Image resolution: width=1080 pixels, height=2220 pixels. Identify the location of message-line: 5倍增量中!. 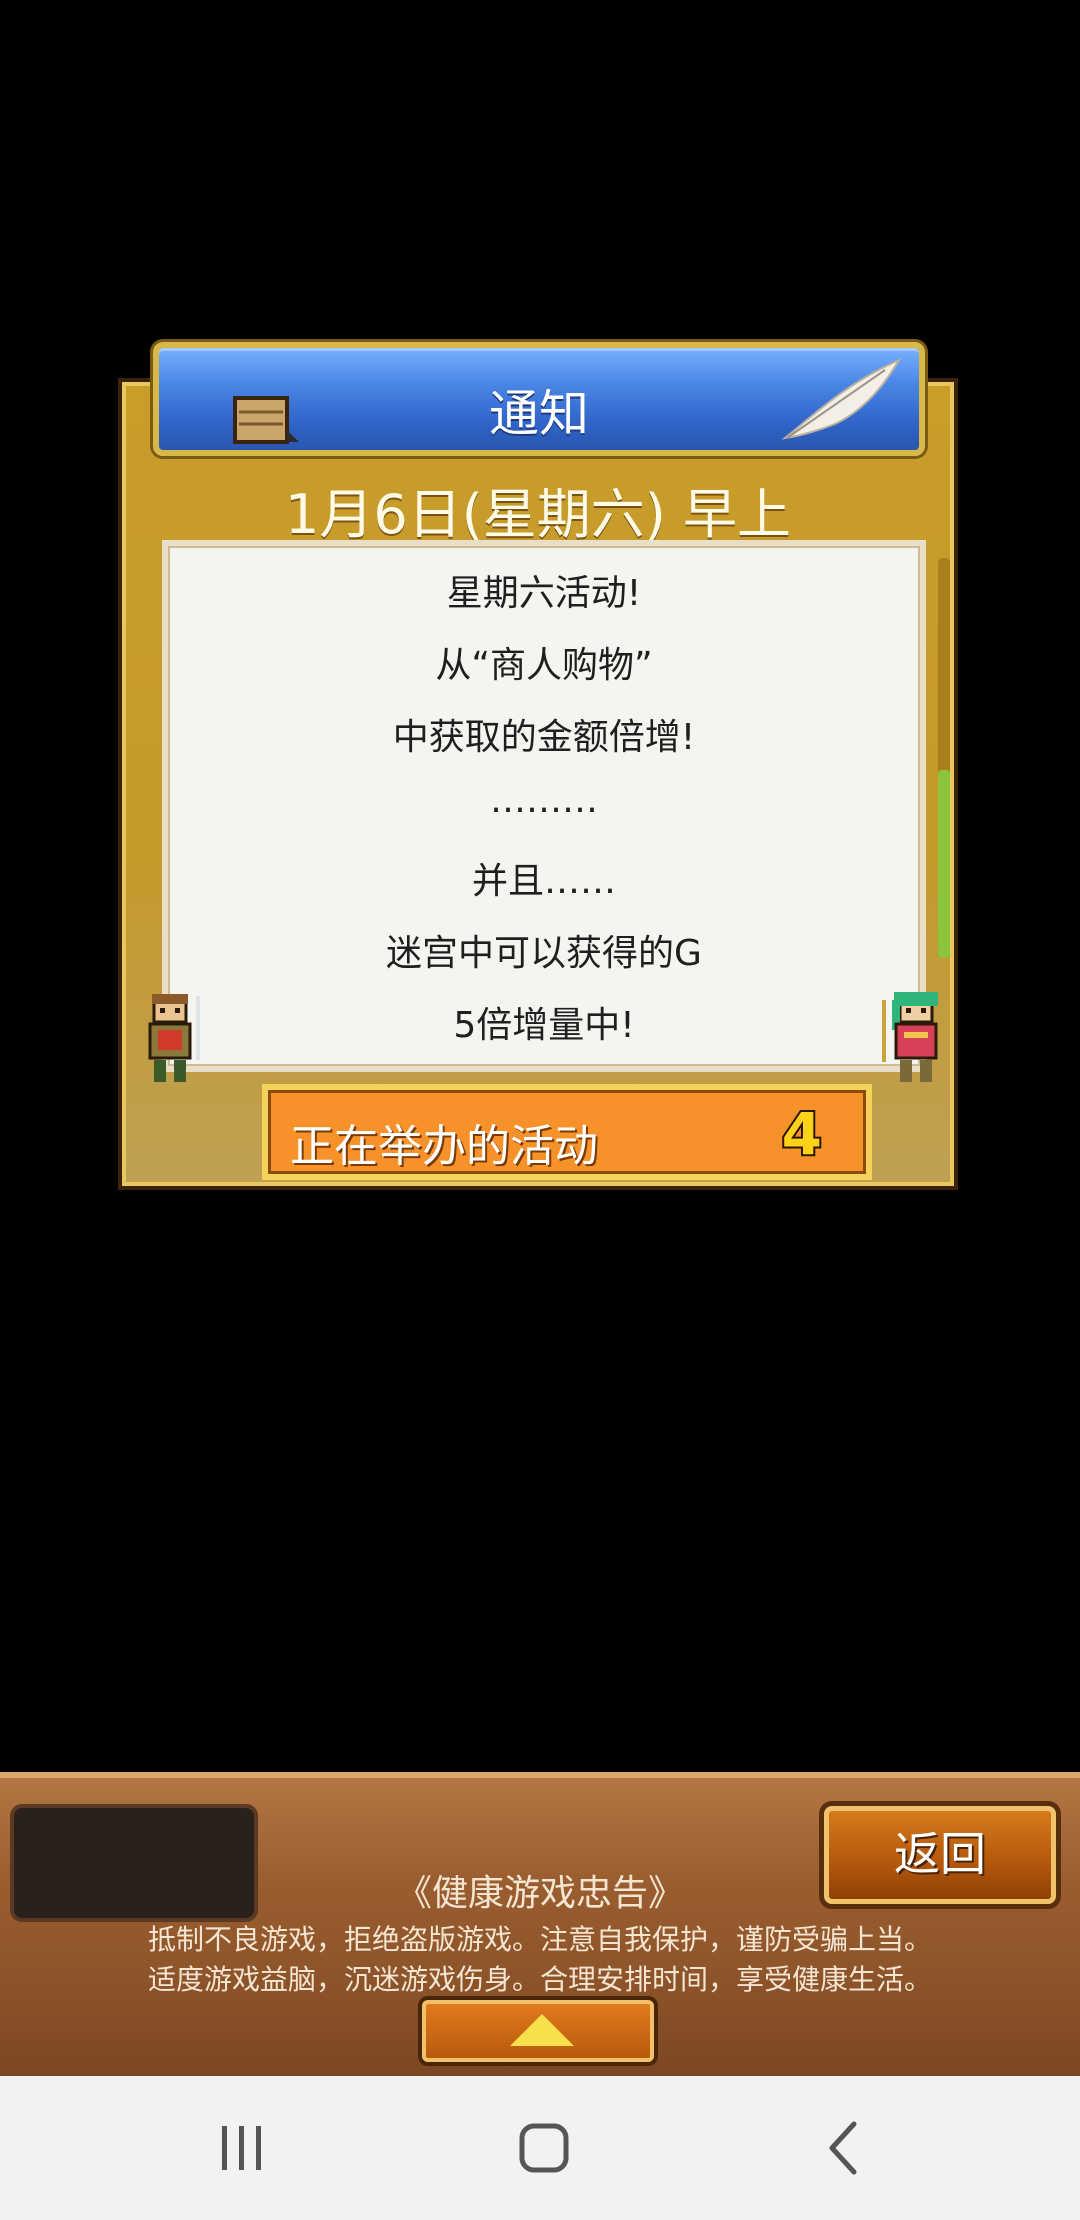
(544, 1025).